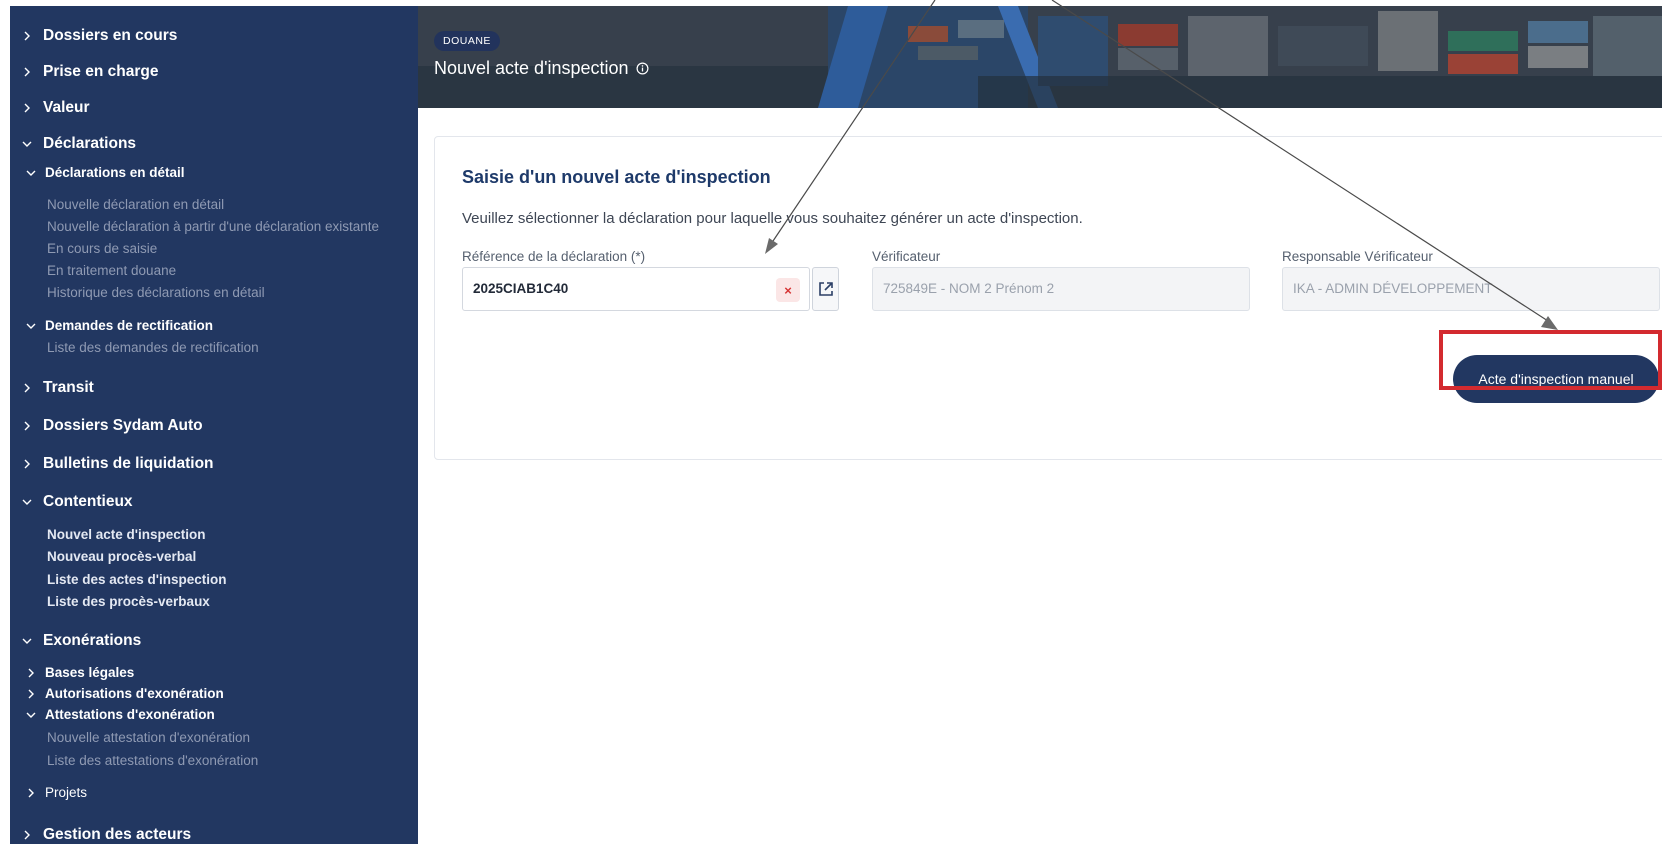 The width and height of the screenshot is (1662, 844). I want to click on header-banner: DOUANE Nouvel acte d'inspection, so click(1040, 57).